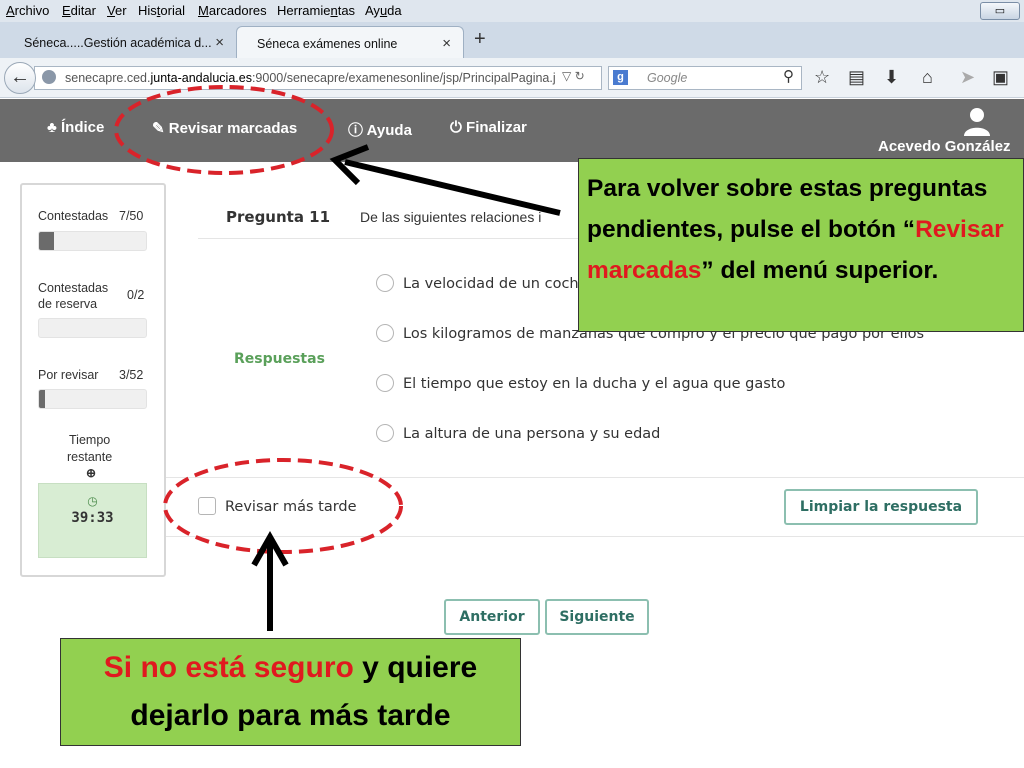  What do you see at coordinates (92, 328) in the screenshot?
I see `reserve-progress-bar` at bounding box center [92, 328].